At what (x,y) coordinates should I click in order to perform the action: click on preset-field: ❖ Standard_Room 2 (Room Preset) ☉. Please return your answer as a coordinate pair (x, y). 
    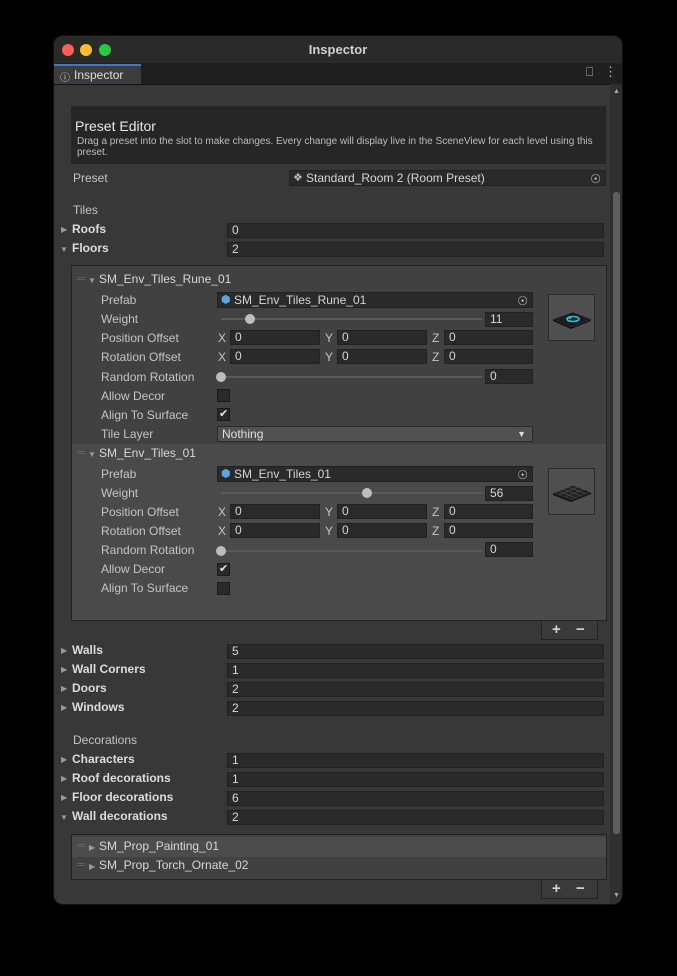
    Looking at the image, I should click on (447, 178).